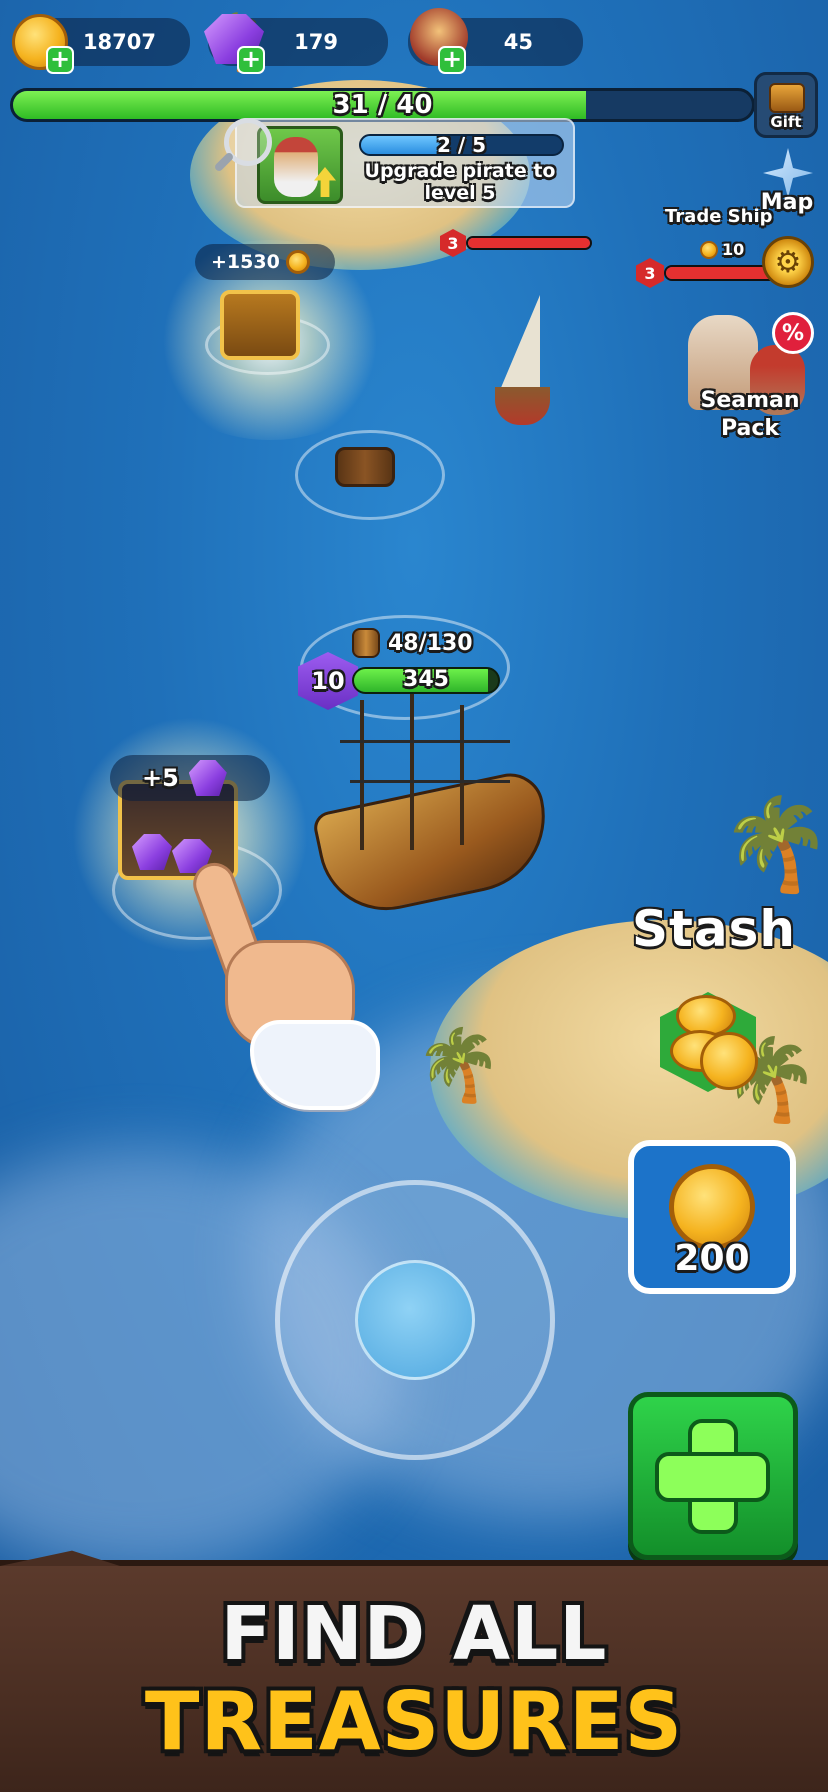 This screenshot has width=828, height=1792. What do you see at coordinates (793, 333) in the screenshot?
I see `discount-badge-icon: %` at bounding box center [793, 333].